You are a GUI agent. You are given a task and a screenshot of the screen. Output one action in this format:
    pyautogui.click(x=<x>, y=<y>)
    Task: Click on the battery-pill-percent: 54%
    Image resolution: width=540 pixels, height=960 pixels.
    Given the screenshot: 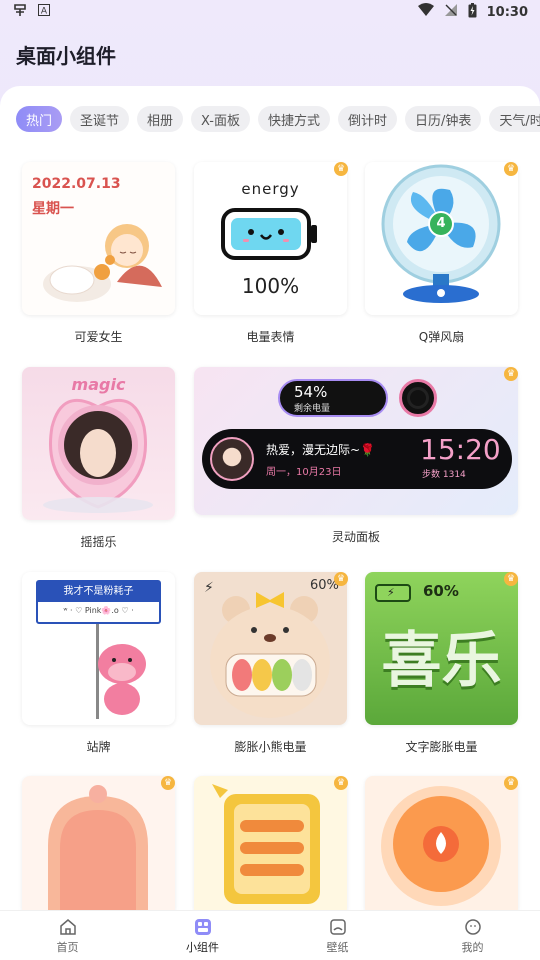 What is the action you would take?
    pyautogui.click(x=311, y=392)
    